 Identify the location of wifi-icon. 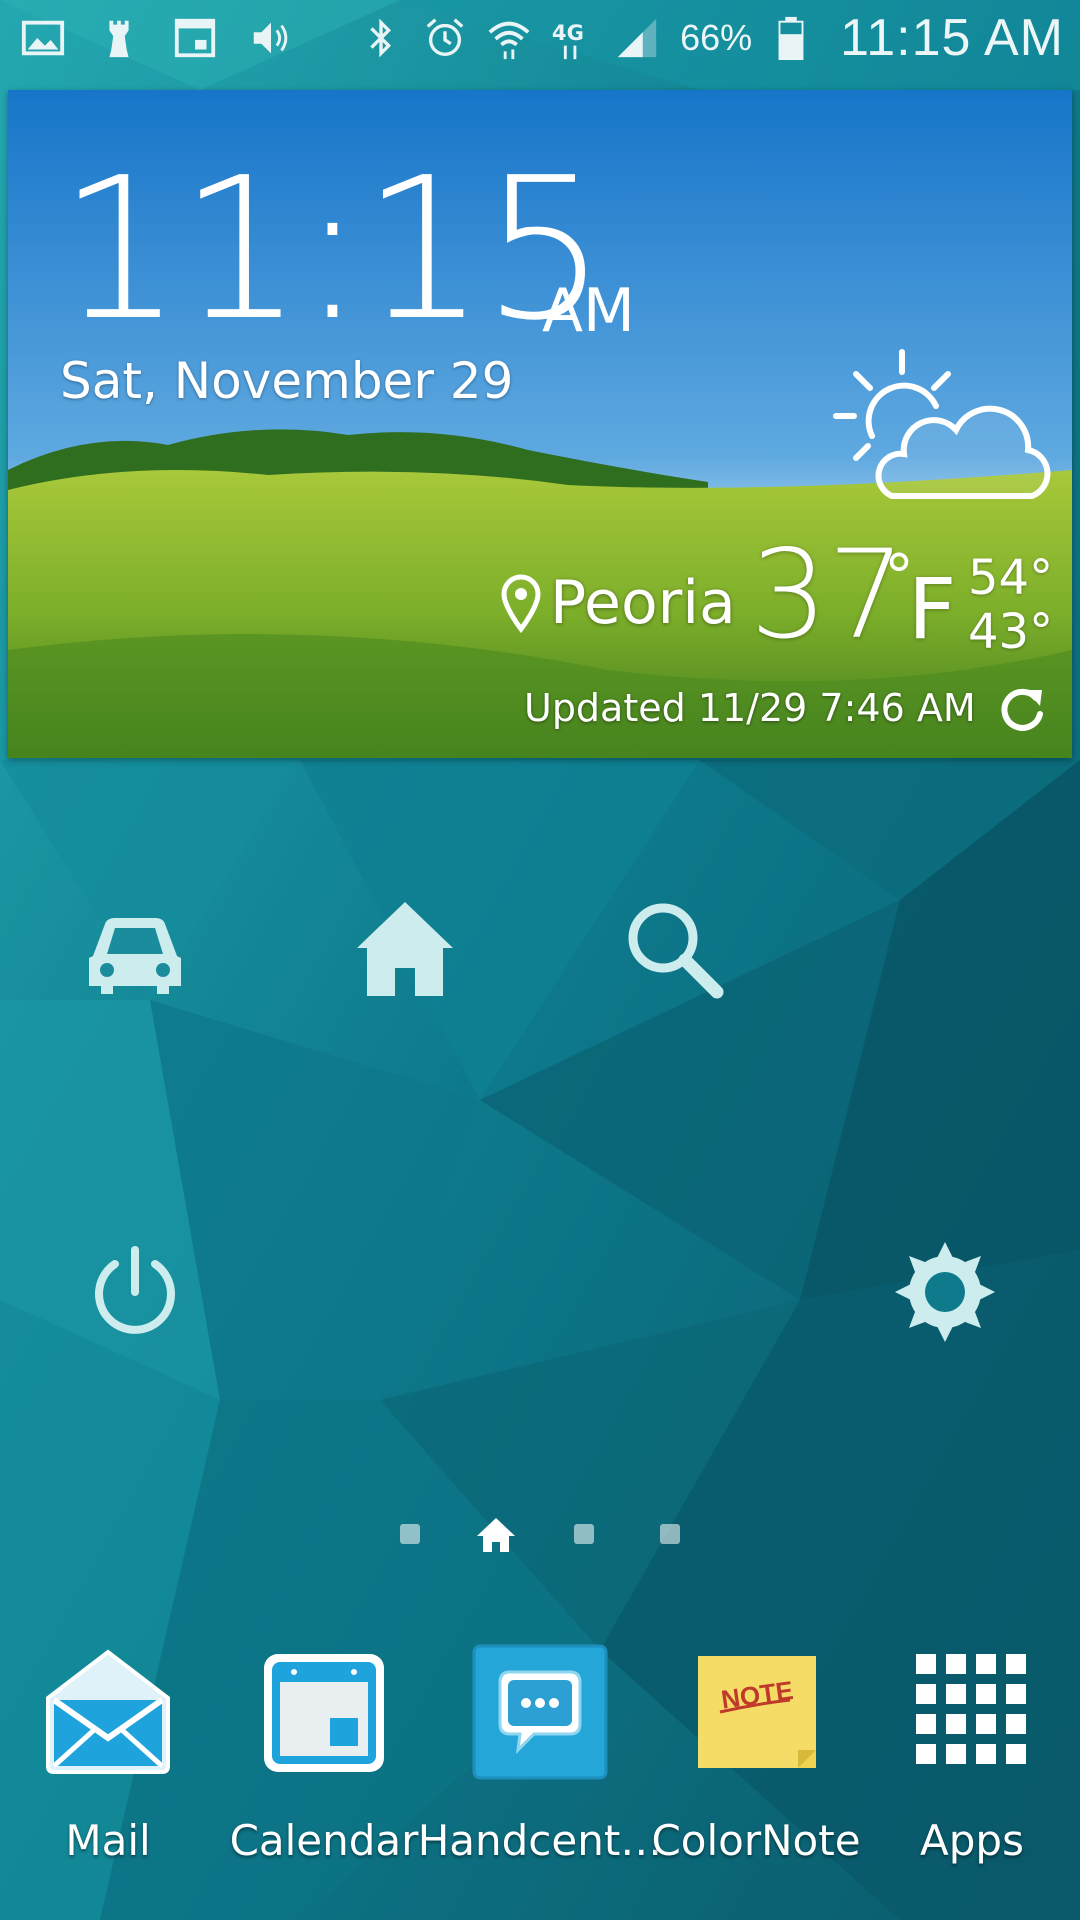
(509, 38).